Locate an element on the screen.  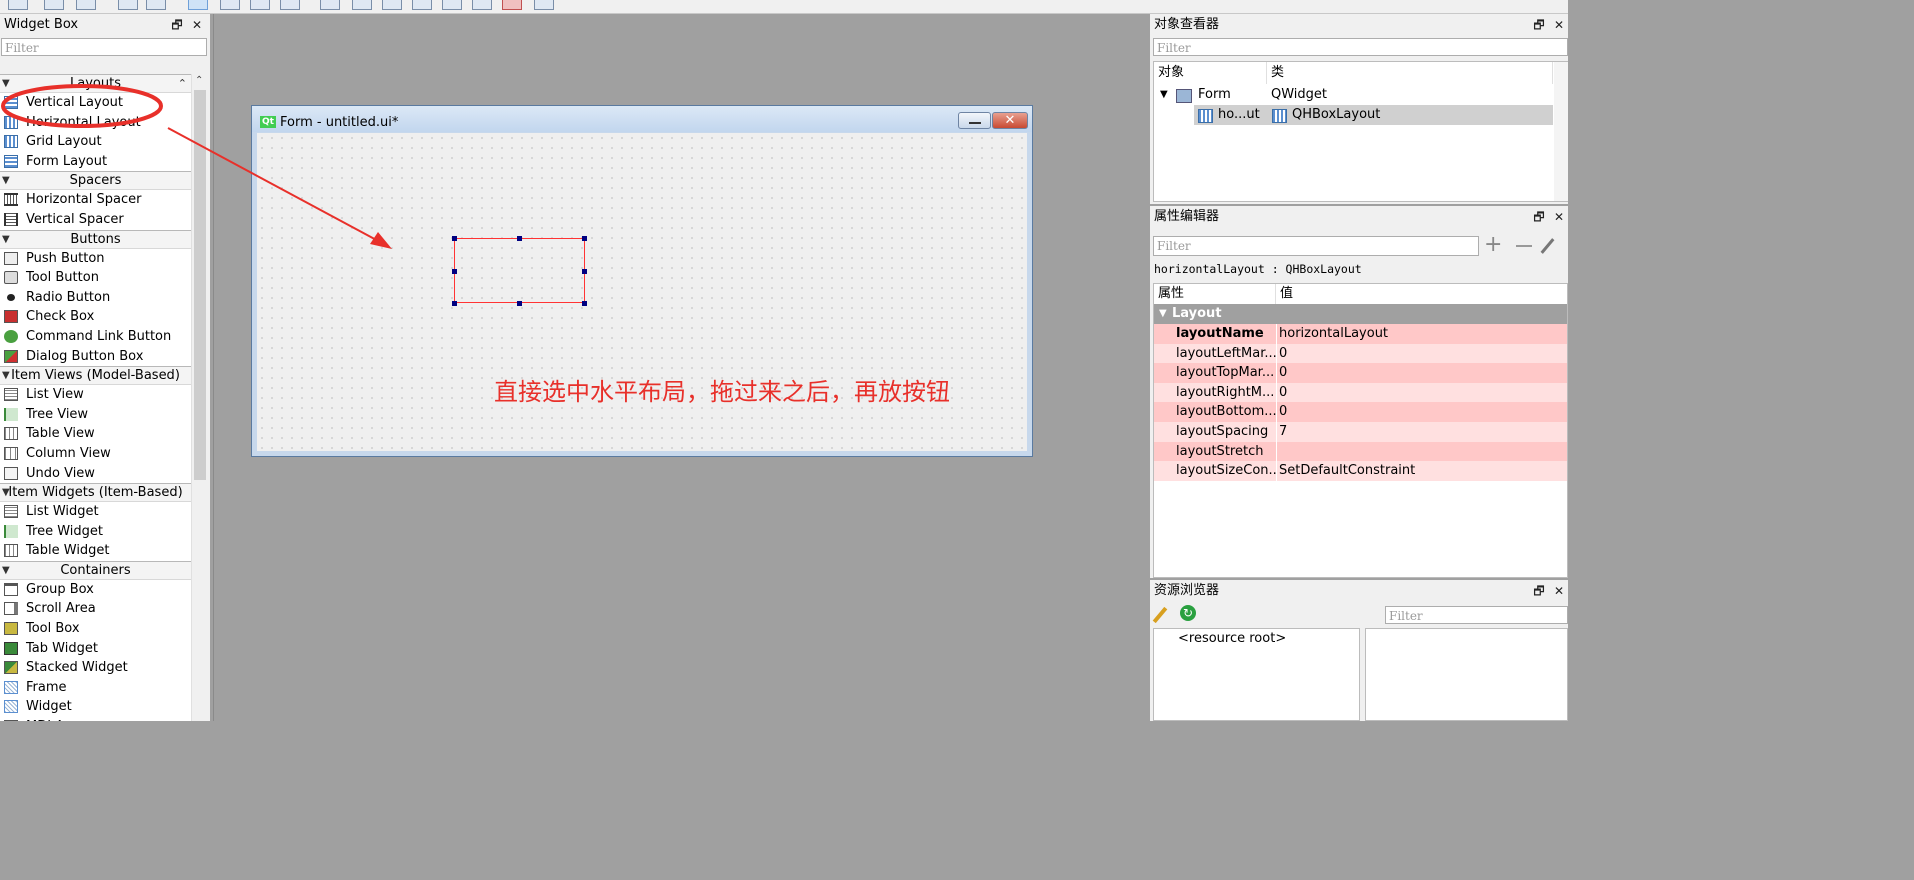
edit-buddies-icon is located at coordinates (260, 5).